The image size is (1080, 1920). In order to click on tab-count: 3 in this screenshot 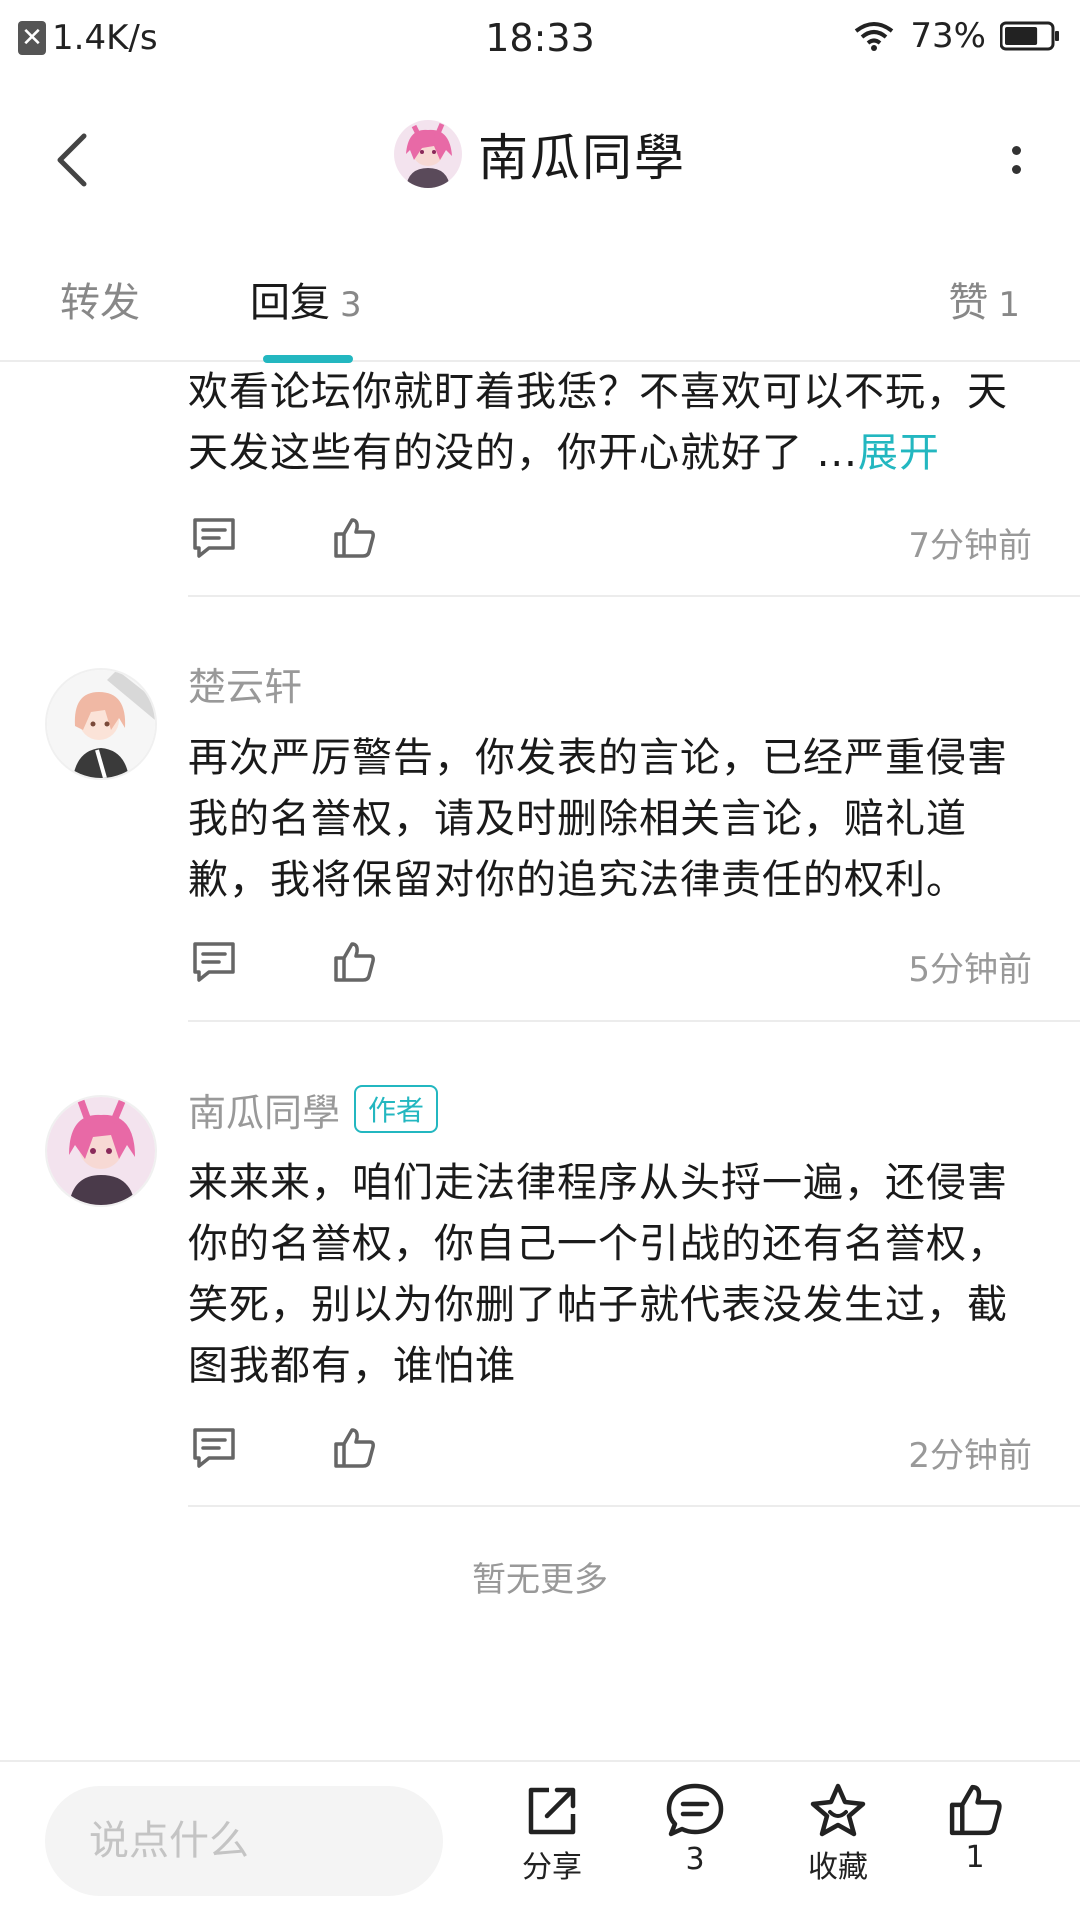, I will do `click(351, 305)`.